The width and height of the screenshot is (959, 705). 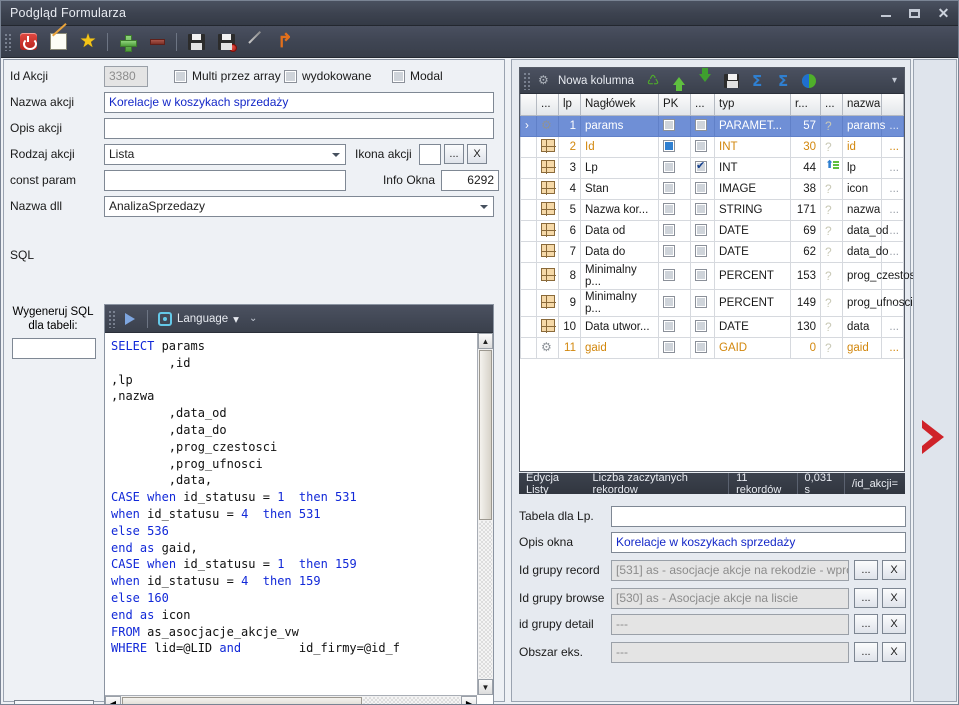 What do you see at coordinates (569, 125) in the screenshot?
I see `cell-lp: 1` at bounding box center [569, 125].